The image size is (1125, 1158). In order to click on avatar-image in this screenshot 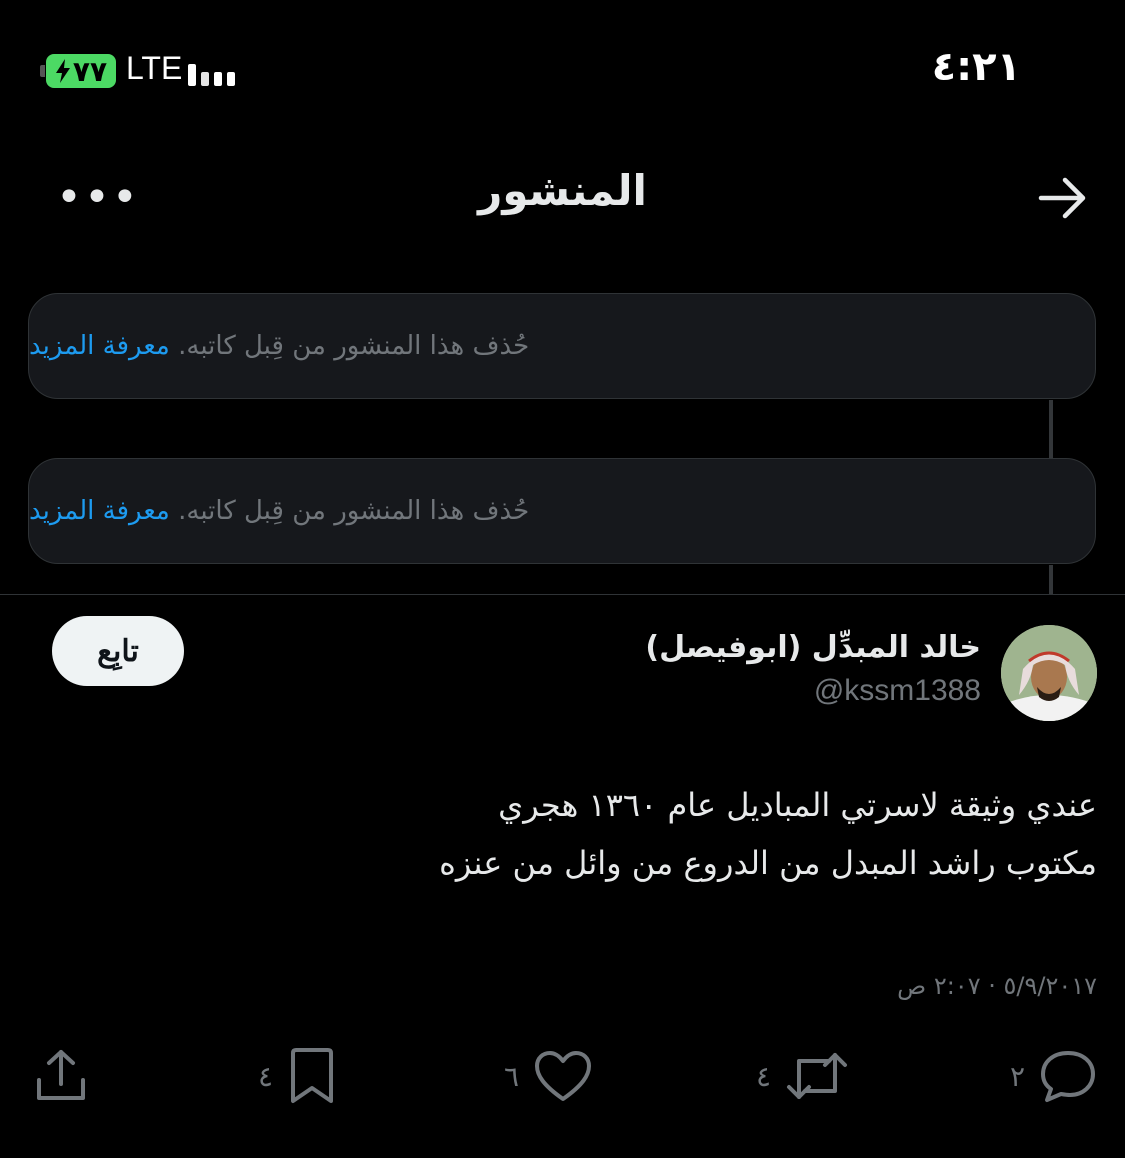, I will do `click(1049, 673)`.